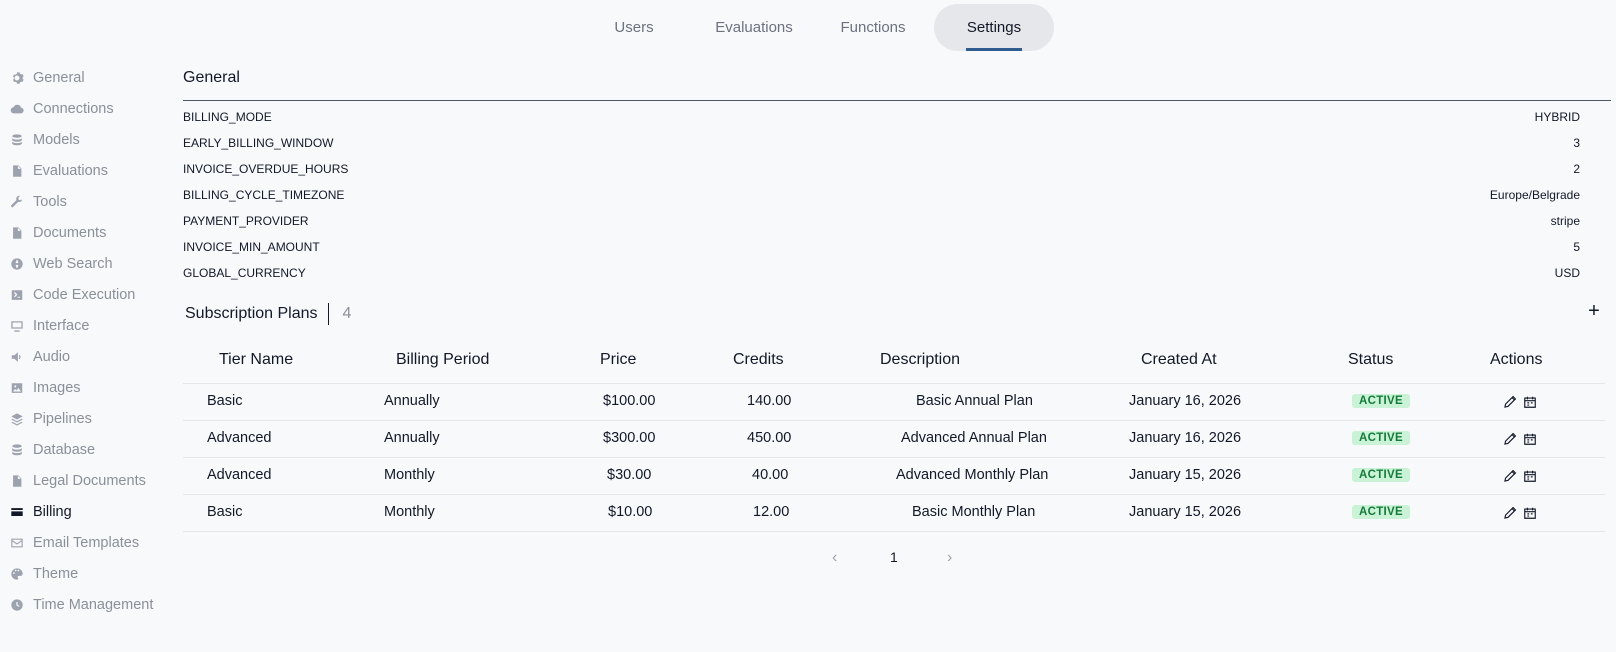 This screenshot has width=1616, height=652. I want to click on sidebar-item-time-management: Time Management, so click(76, 605).